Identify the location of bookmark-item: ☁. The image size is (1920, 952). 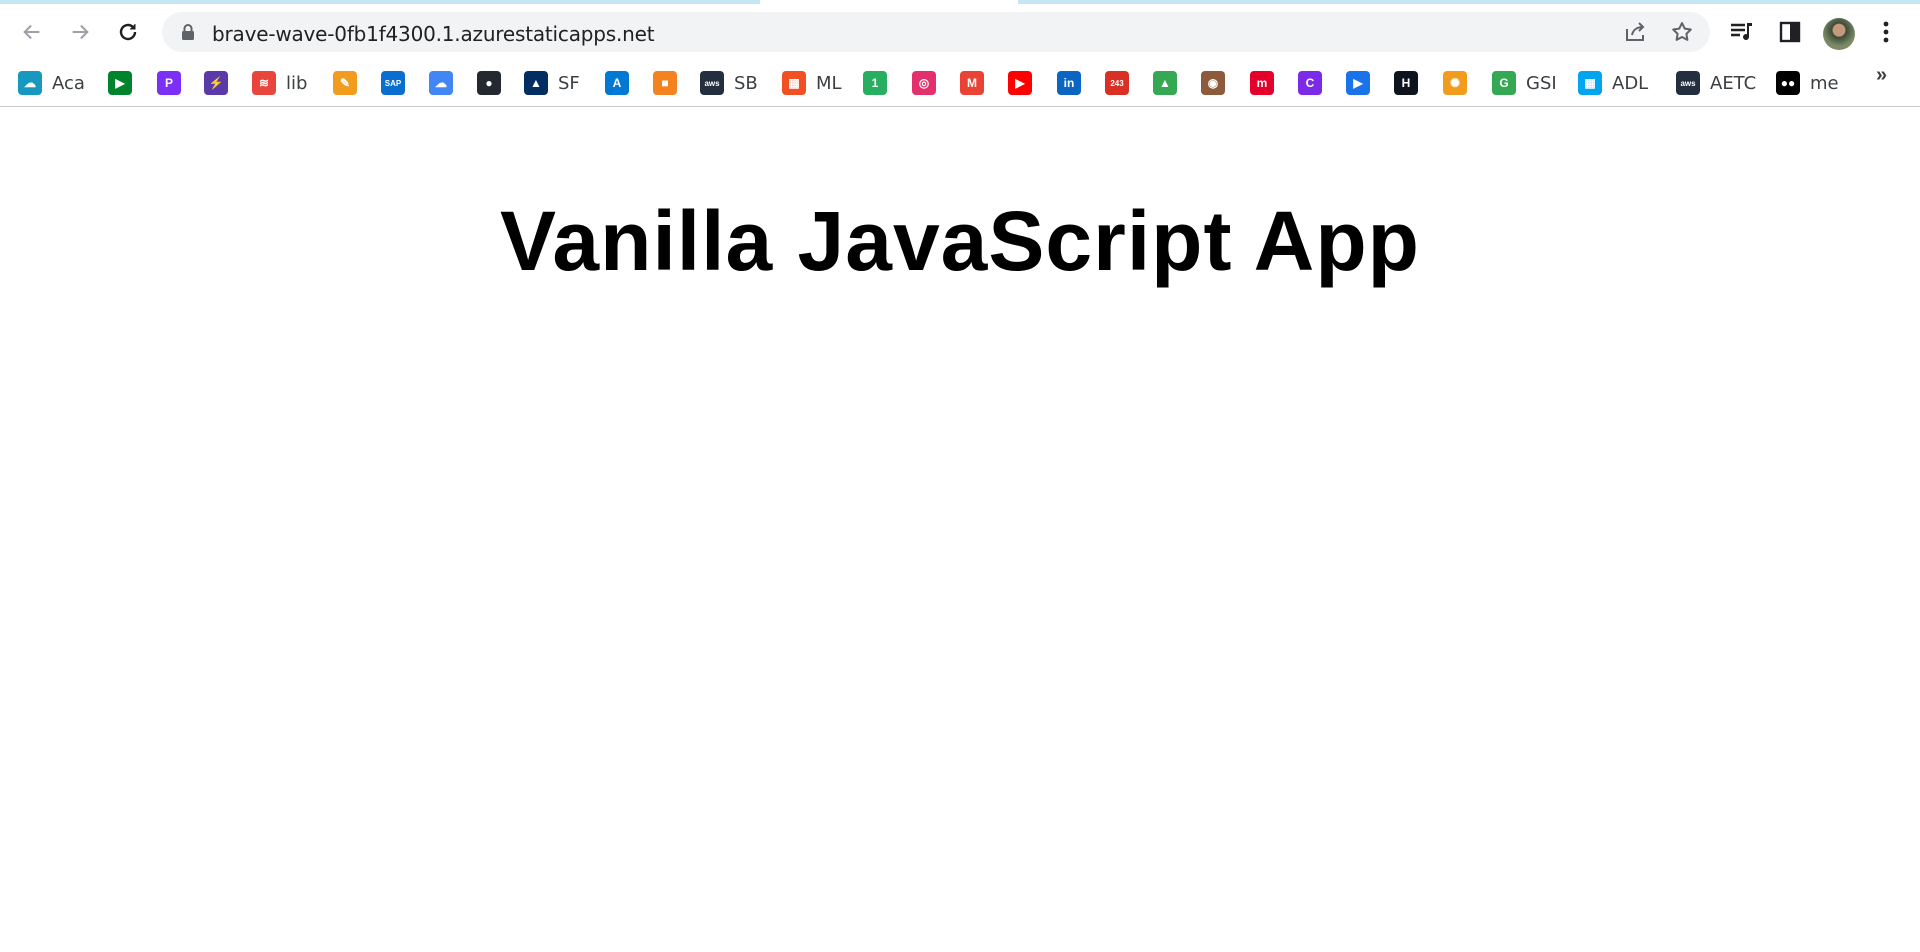
(441, 83).